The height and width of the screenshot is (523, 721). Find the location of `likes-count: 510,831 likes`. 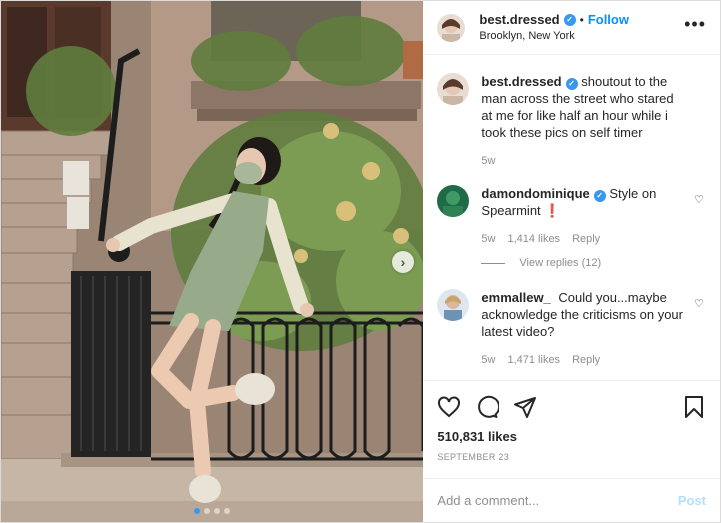

likes-count: 510,831 likes is located at coordinates (571, 436).